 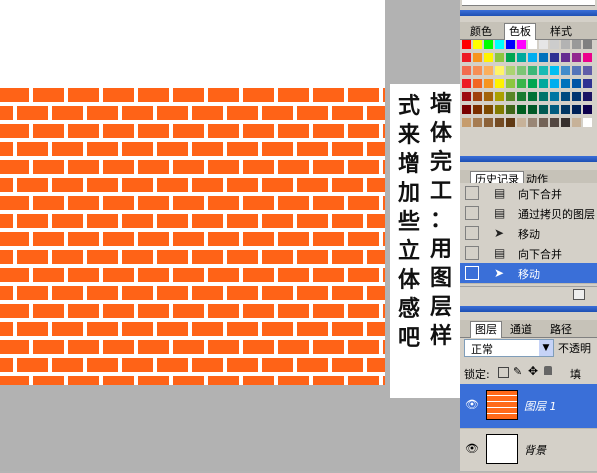 What do you see at coordinates (528, 159) in the screenshot?
I see `history-titlebar` at bounding box center [528, 159].